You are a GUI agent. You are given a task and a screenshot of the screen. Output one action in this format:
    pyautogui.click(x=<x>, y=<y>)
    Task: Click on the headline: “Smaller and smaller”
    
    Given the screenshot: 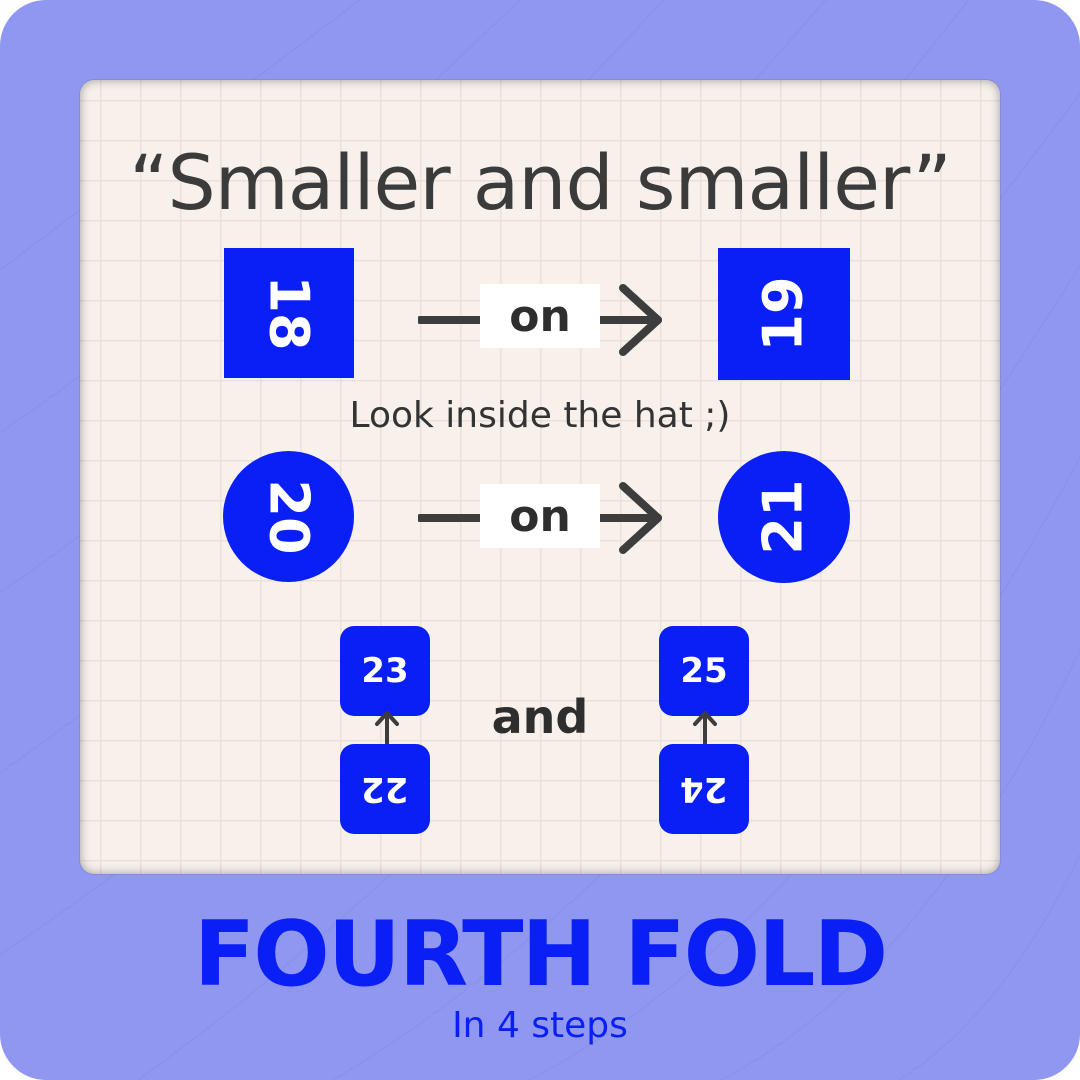 What is the action you would take?
    pyautogui.click(x=540, y=182)
    